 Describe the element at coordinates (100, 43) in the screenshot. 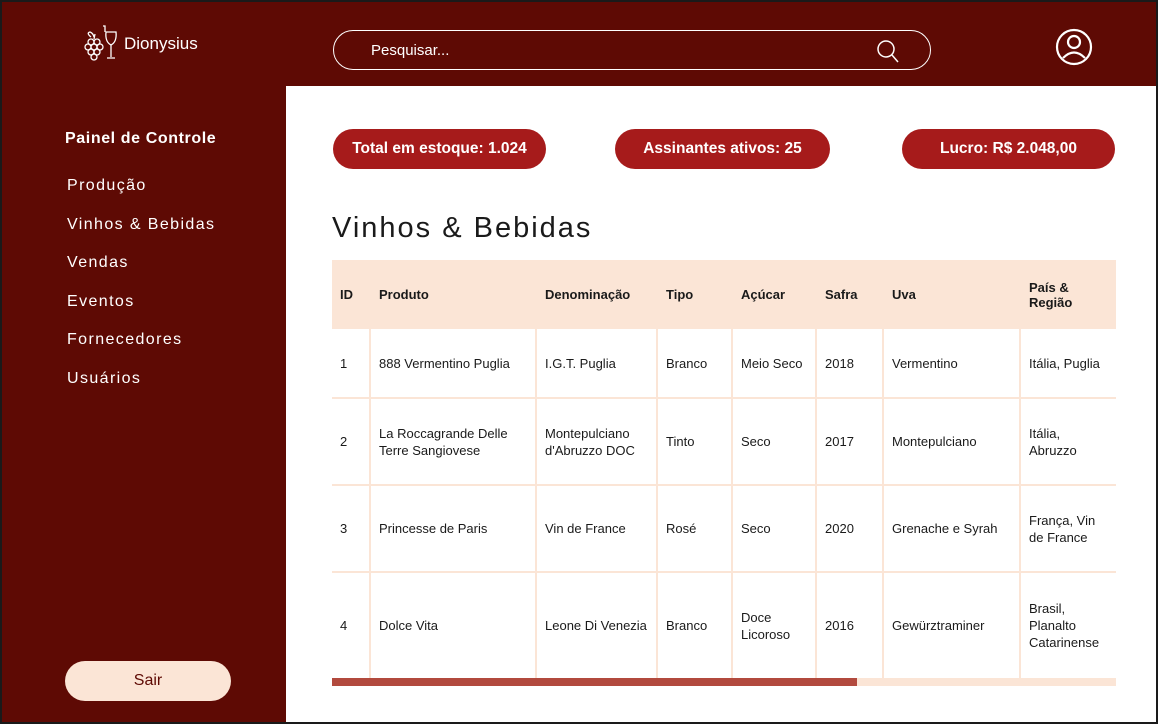

I see `wine-grapes-icon` at that location.